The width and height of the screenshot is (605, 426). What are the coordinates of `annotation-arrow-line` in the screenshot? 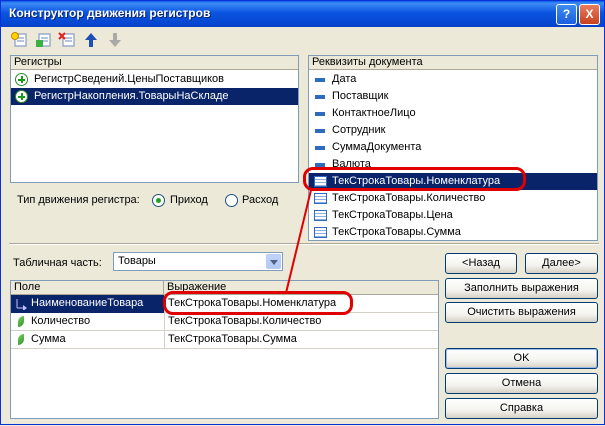 It's located at (298, 241).